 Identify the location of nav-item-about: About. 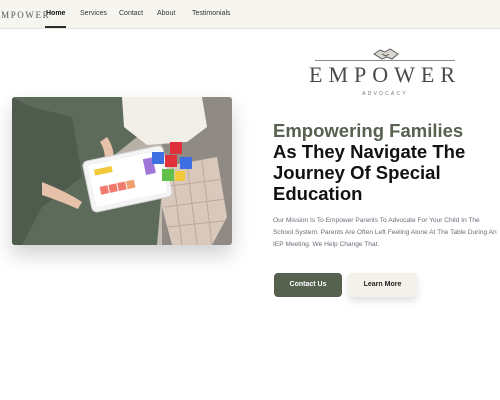
(166, 13).